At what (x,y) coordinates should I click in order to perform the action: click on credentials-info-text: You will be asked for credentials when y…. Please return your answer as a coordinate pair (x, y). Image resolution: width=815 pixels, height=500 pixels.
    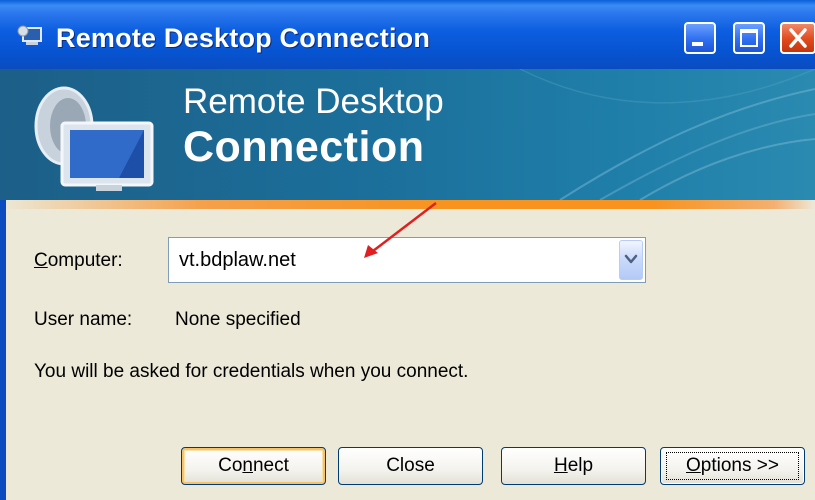
    Looking at the image, I should click on (251, 371).